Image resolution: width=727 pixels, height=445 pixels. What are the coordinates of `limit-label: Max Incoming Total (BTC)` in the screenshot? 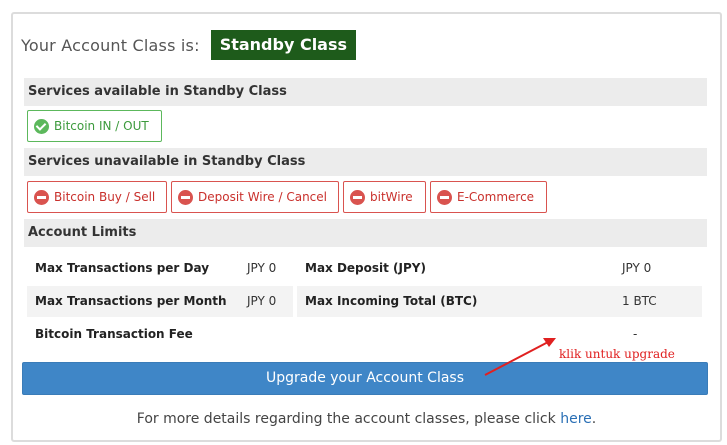 It's located at (391, 301).